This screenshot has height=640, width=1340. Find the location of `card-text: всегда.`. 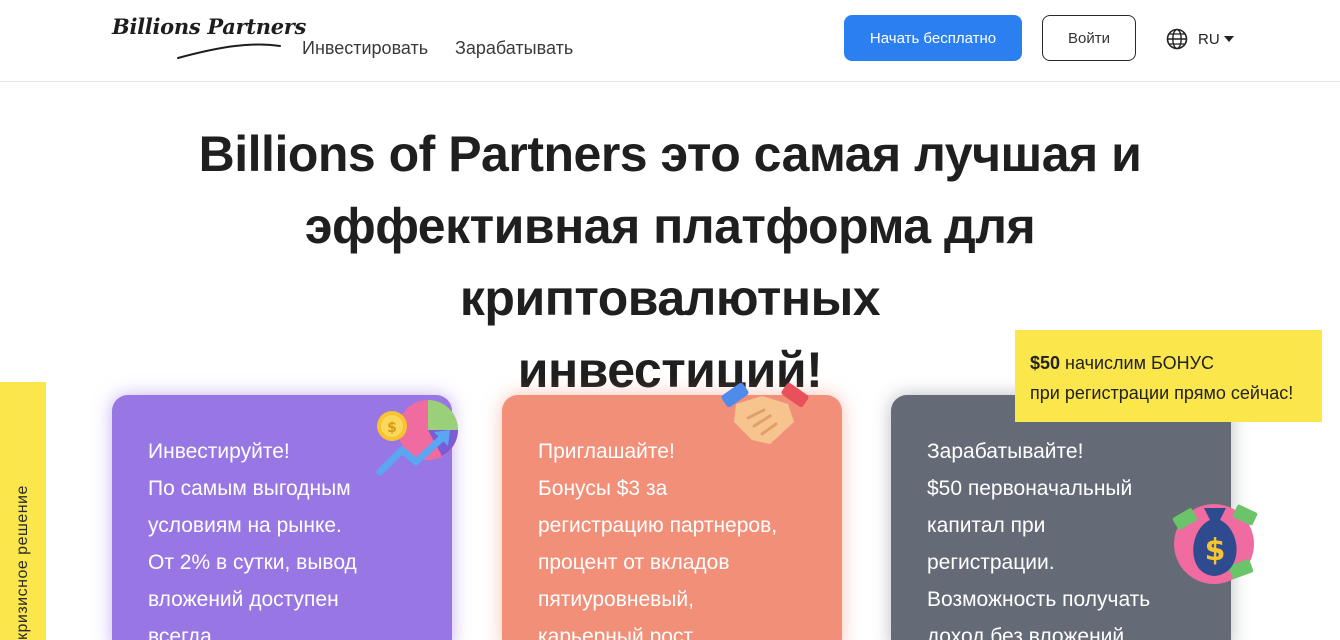

card-text: всегда. is located at coordinates (183, 632).